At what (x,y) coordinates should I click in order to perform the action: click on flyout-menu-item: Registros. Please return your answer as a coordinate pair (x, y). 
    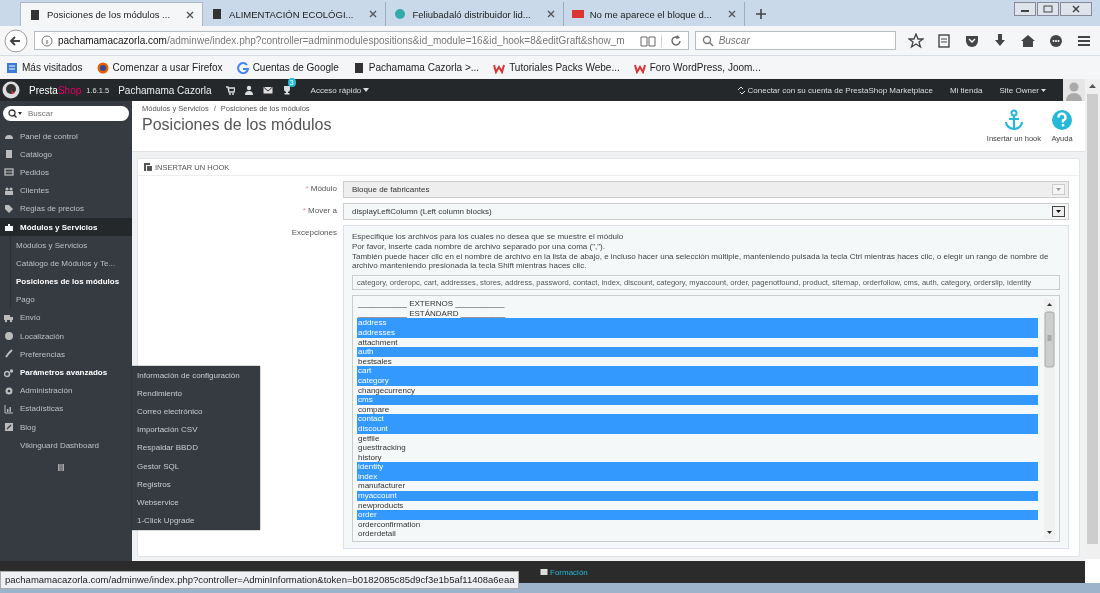
    Looking at the image, I should click on (196, 484).